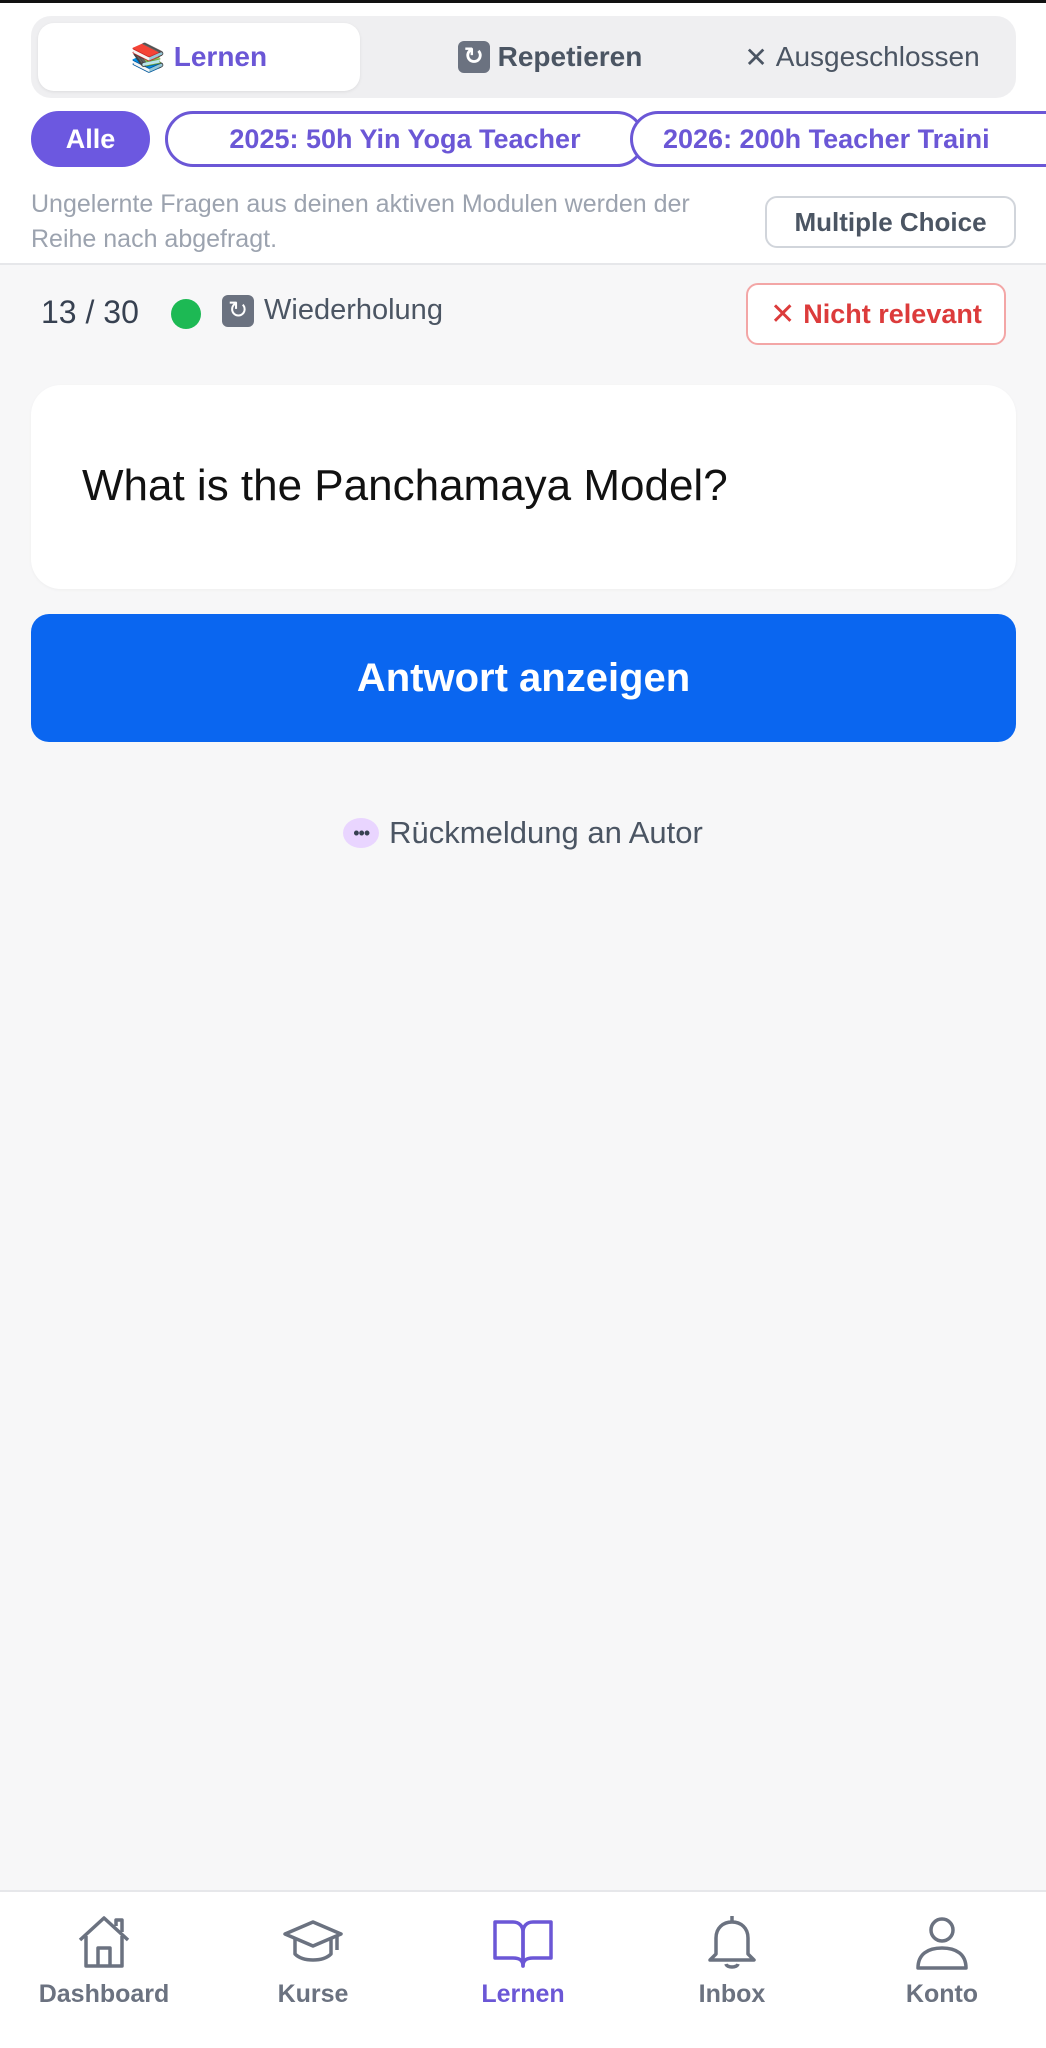 Image resolution: width=1046 pixels, height=2048 pixels. Describe the element at coordinates (186, 314) in the screenshot. I see `status-dot` at that location.